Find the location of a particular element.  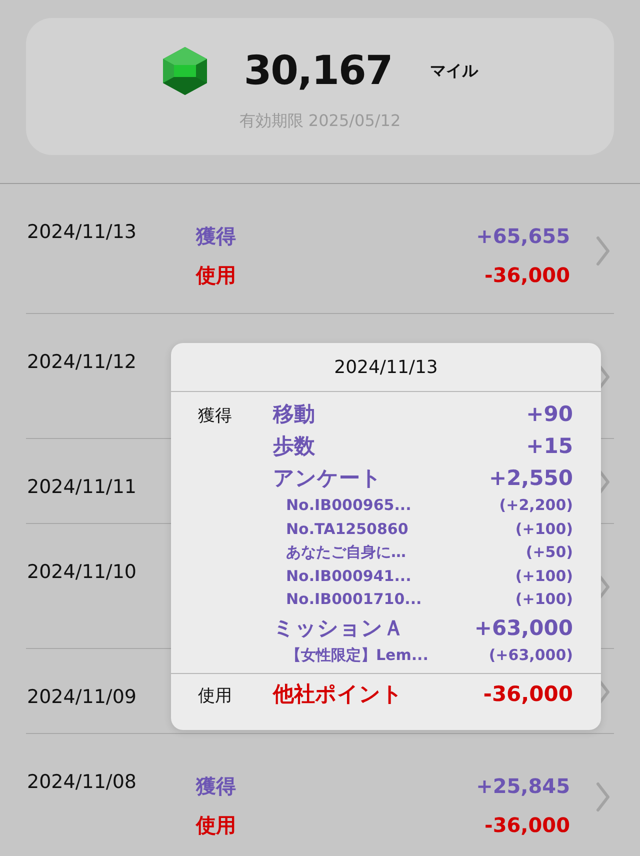

mileage-unit: マイル is located at coordinates (454, 71).